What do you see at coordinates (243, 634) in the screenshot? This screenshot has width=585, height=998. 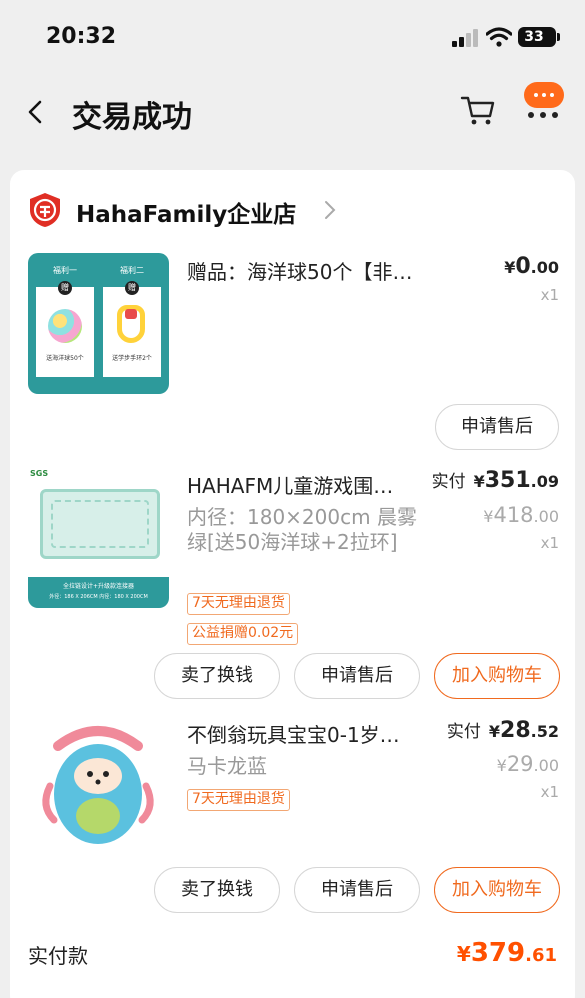 I see `charity-tag: 公益捐赠0.02元` at bounding box center [243, 634].